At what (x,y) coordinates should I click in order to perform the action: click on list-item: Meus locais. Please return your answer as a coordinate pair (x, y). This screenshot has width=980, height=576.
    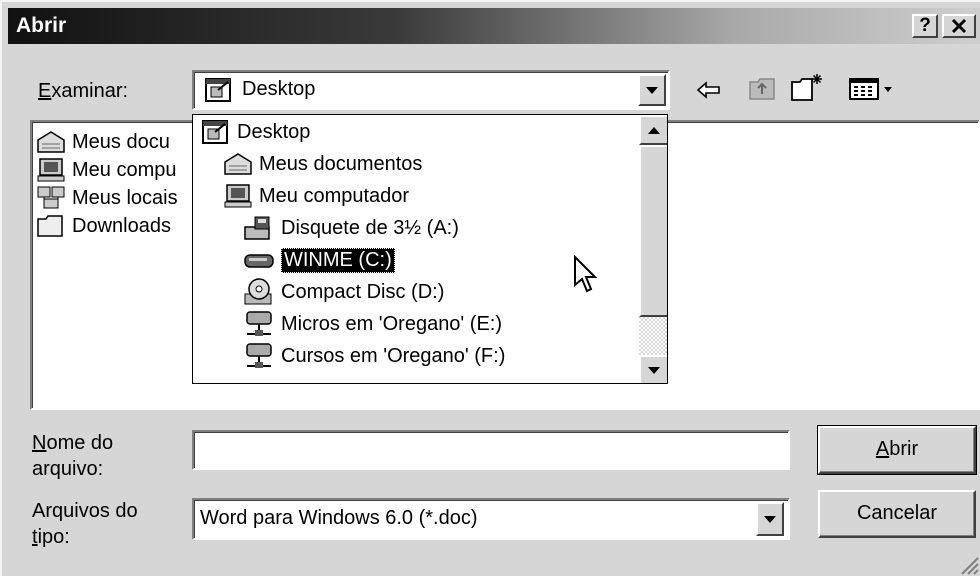
    Looking at the image, I should click on (107, 198).